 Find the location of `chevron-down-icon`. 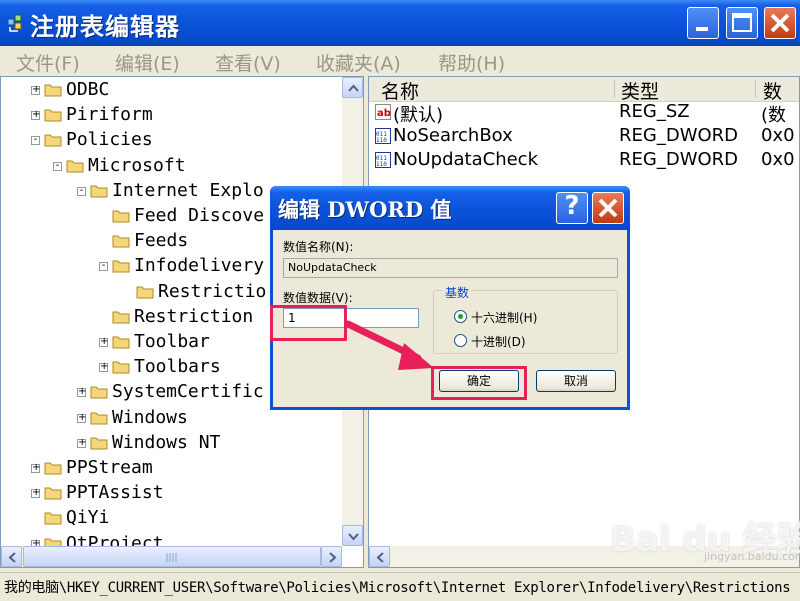

chevron-down-icon is located at coordinates (353, 537).